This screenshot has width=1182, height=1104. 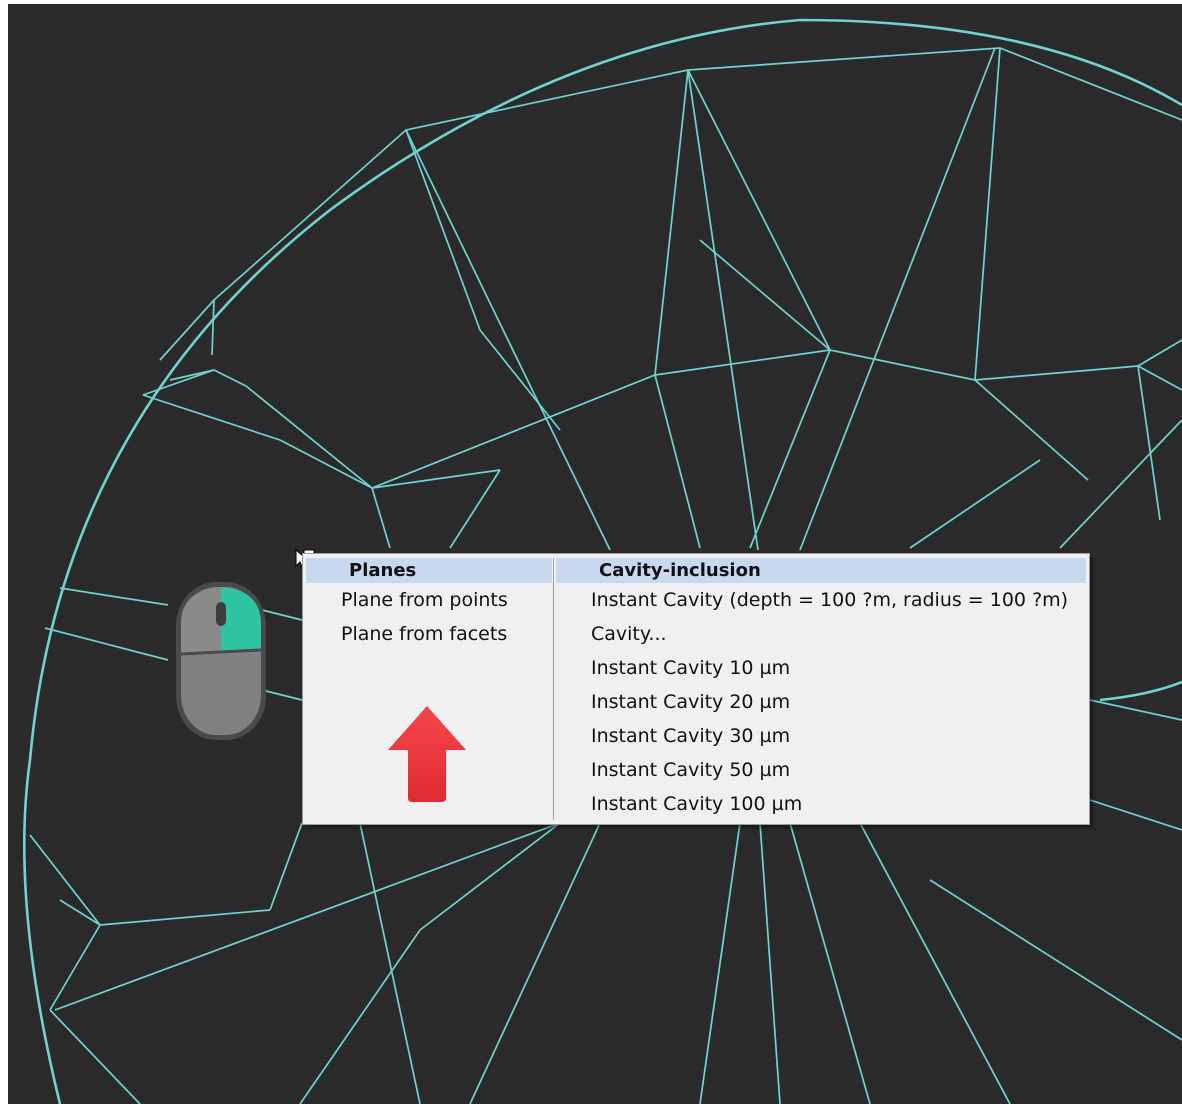 I want to click on menu-item-instant-cavity-100: Instant Cavity 100 µm, so click(x=821, y=804).